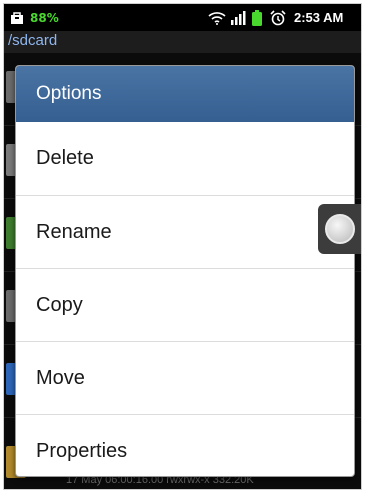 Image resolution: width=365 pixels, height=493 pixels. Describe the element at coordinates (182, 17) in the screenshot. I see `status-bar: 88% 2:53 AM` at that location.